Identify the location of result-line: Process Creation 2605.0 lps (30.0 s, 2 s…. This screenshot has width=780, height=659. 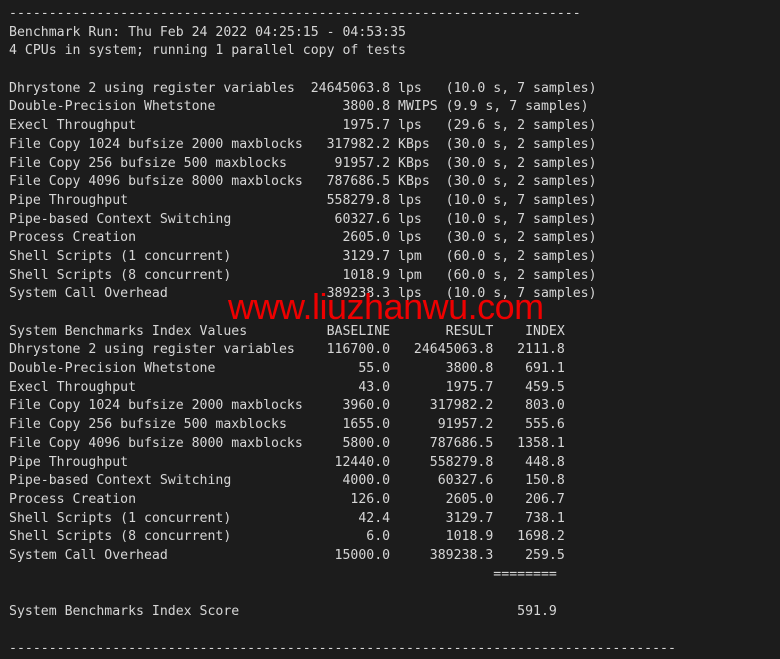
(303, 238).